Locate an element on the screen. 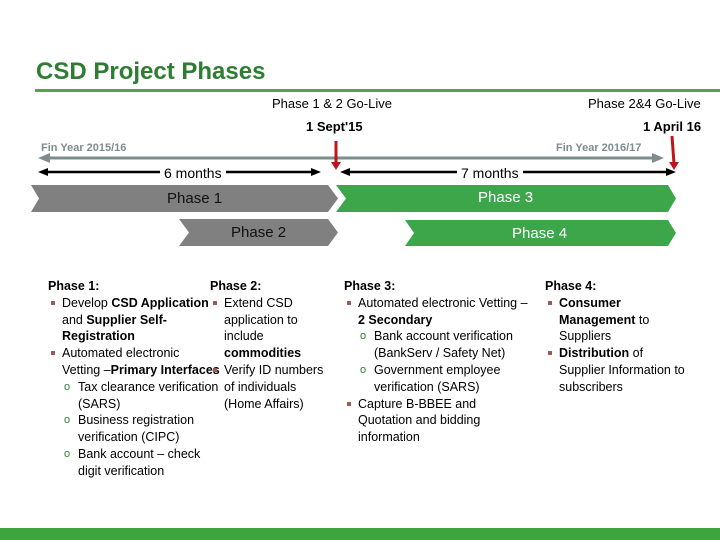  text: Extend CSD application to include is located at coordinates (261, 319).